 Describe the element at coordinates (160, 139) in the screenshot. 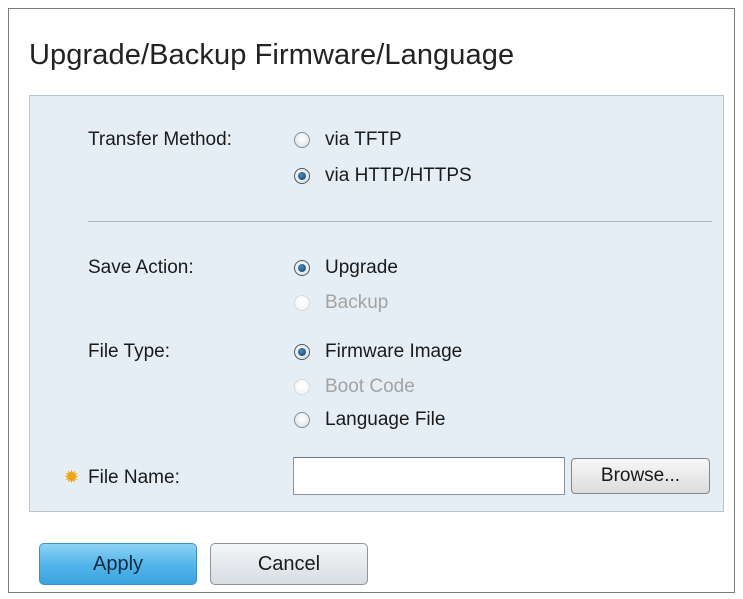

I see `transfer-method-label: Transfer Method:` at that location.